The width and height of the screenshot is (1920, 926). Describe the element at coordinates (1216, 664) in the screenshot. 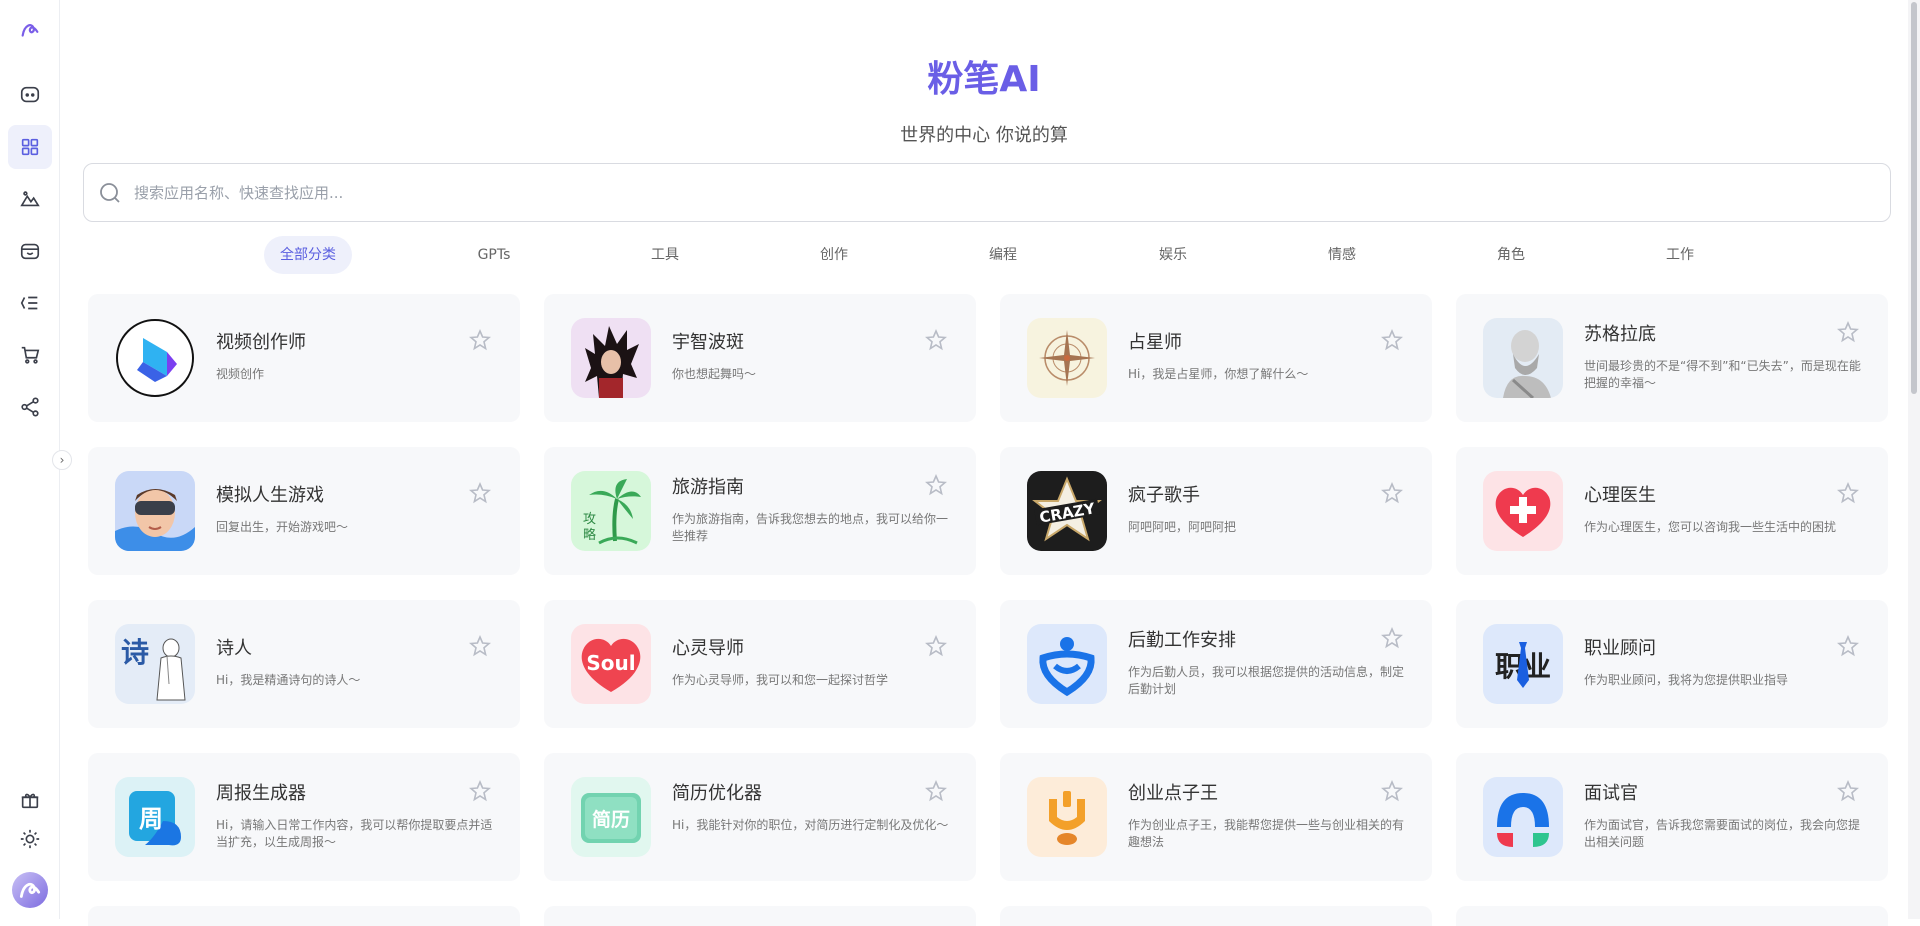

I see `app-card: 后勤工作安排 作为后勤人员，我可以根据您提供的活动信息，制定后勤计划` at that location.